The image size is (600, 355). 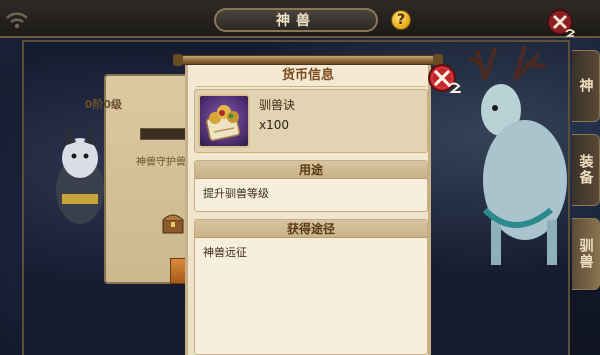 What do you see at coordinates (311, 86) in the screenshot?
I see `title-divider` at bounding box center [311, 86].